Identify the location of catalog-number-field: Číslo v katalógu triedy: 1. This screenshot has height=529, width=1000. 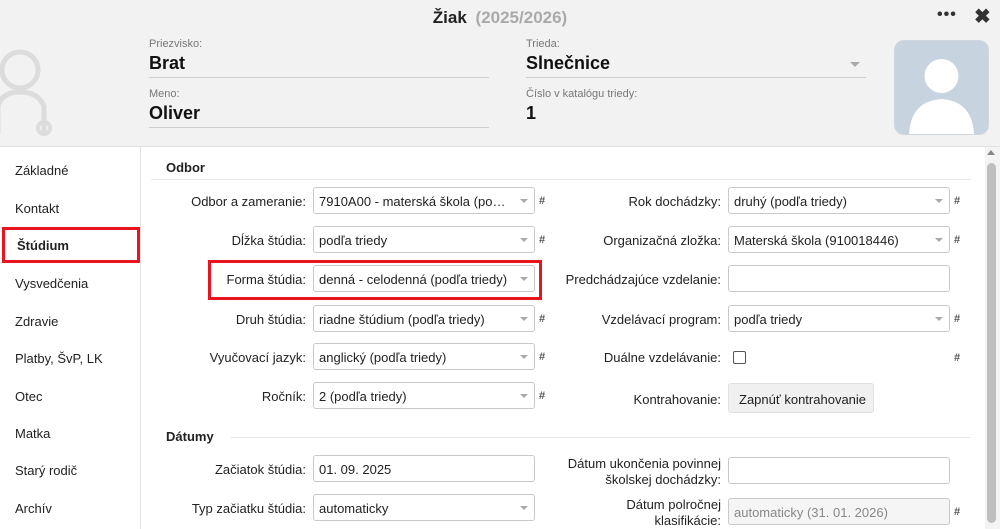
(696, 107).